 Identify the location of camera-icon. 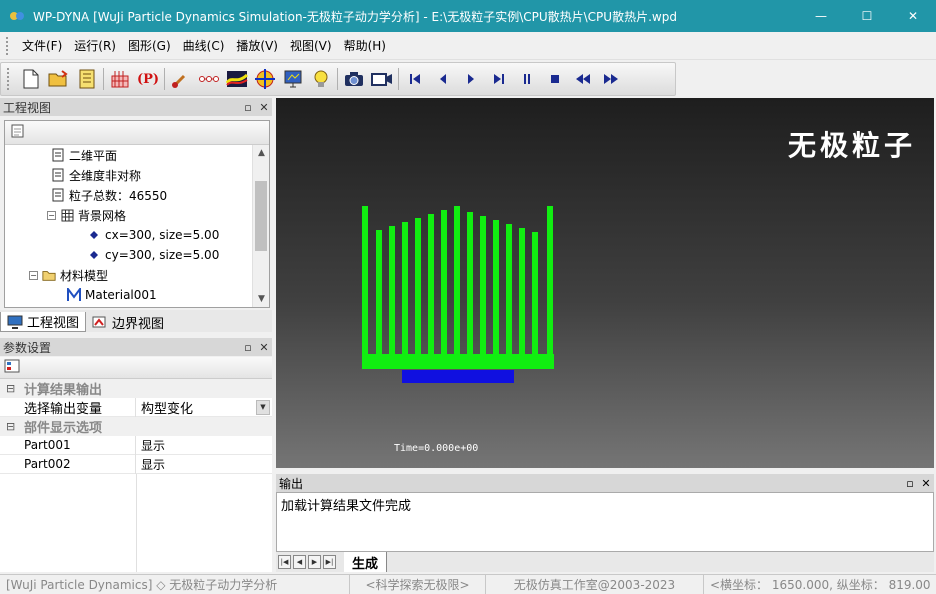
(354, 79).